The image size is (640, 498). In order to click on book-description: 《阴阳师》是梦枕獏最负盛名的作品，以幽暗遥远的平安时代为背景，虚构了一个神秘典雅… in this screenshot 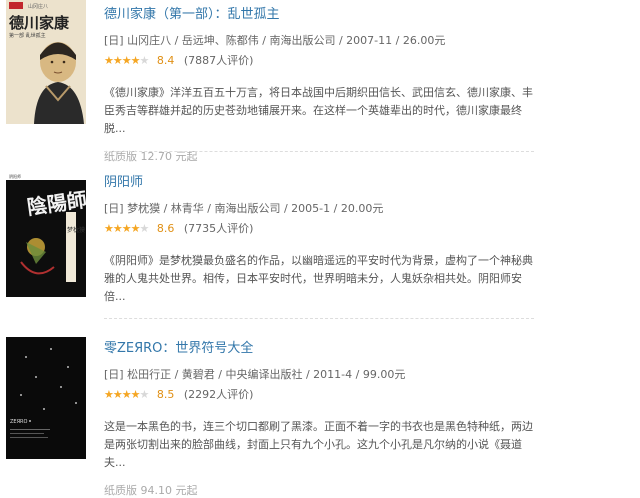, I will do `click(318, 278)`.